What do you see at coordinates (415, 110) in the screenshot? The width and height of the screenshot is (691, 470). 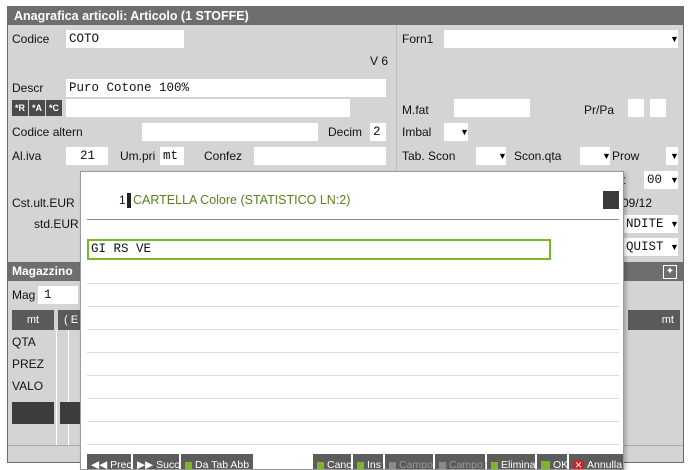 I see `mfat-label: M.fat` at bounding box center [415, 110].